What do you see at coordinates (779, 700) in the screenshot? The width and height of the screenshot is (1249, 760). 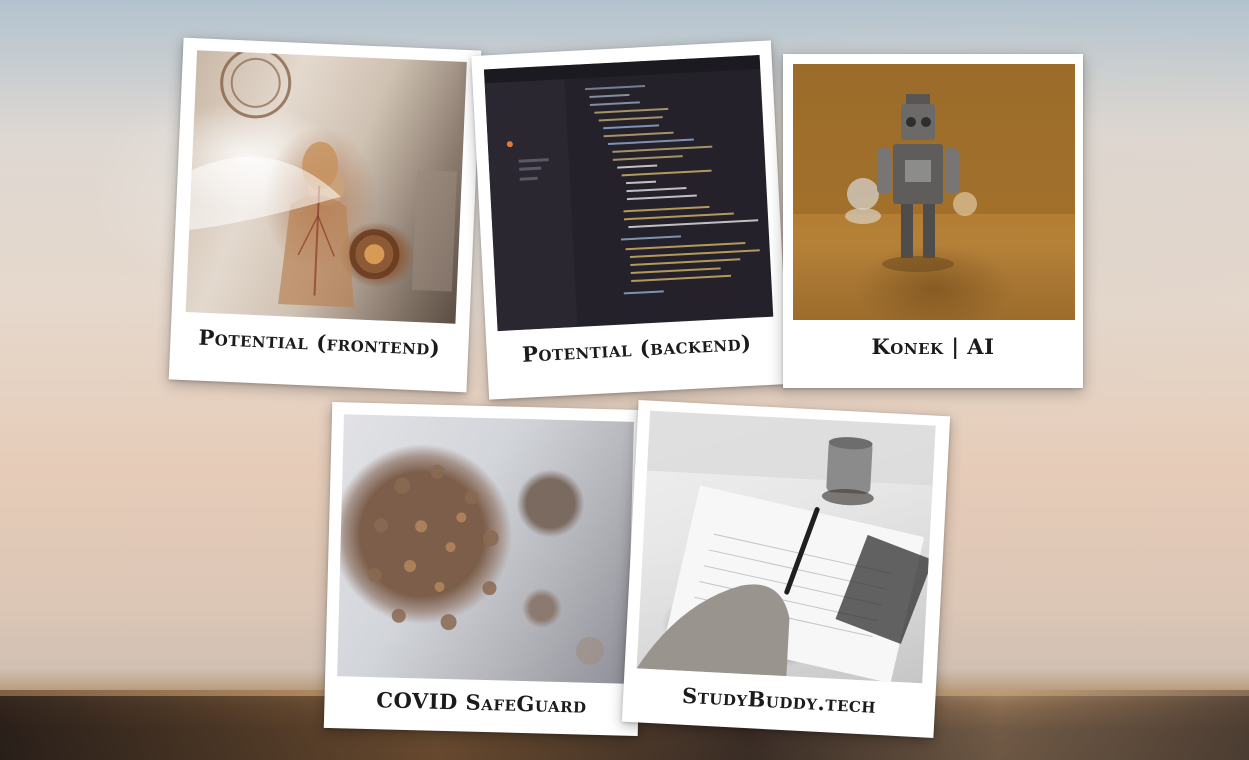 I see `project-title: StudyBuddy.tech` at bounding box center [779, 700].